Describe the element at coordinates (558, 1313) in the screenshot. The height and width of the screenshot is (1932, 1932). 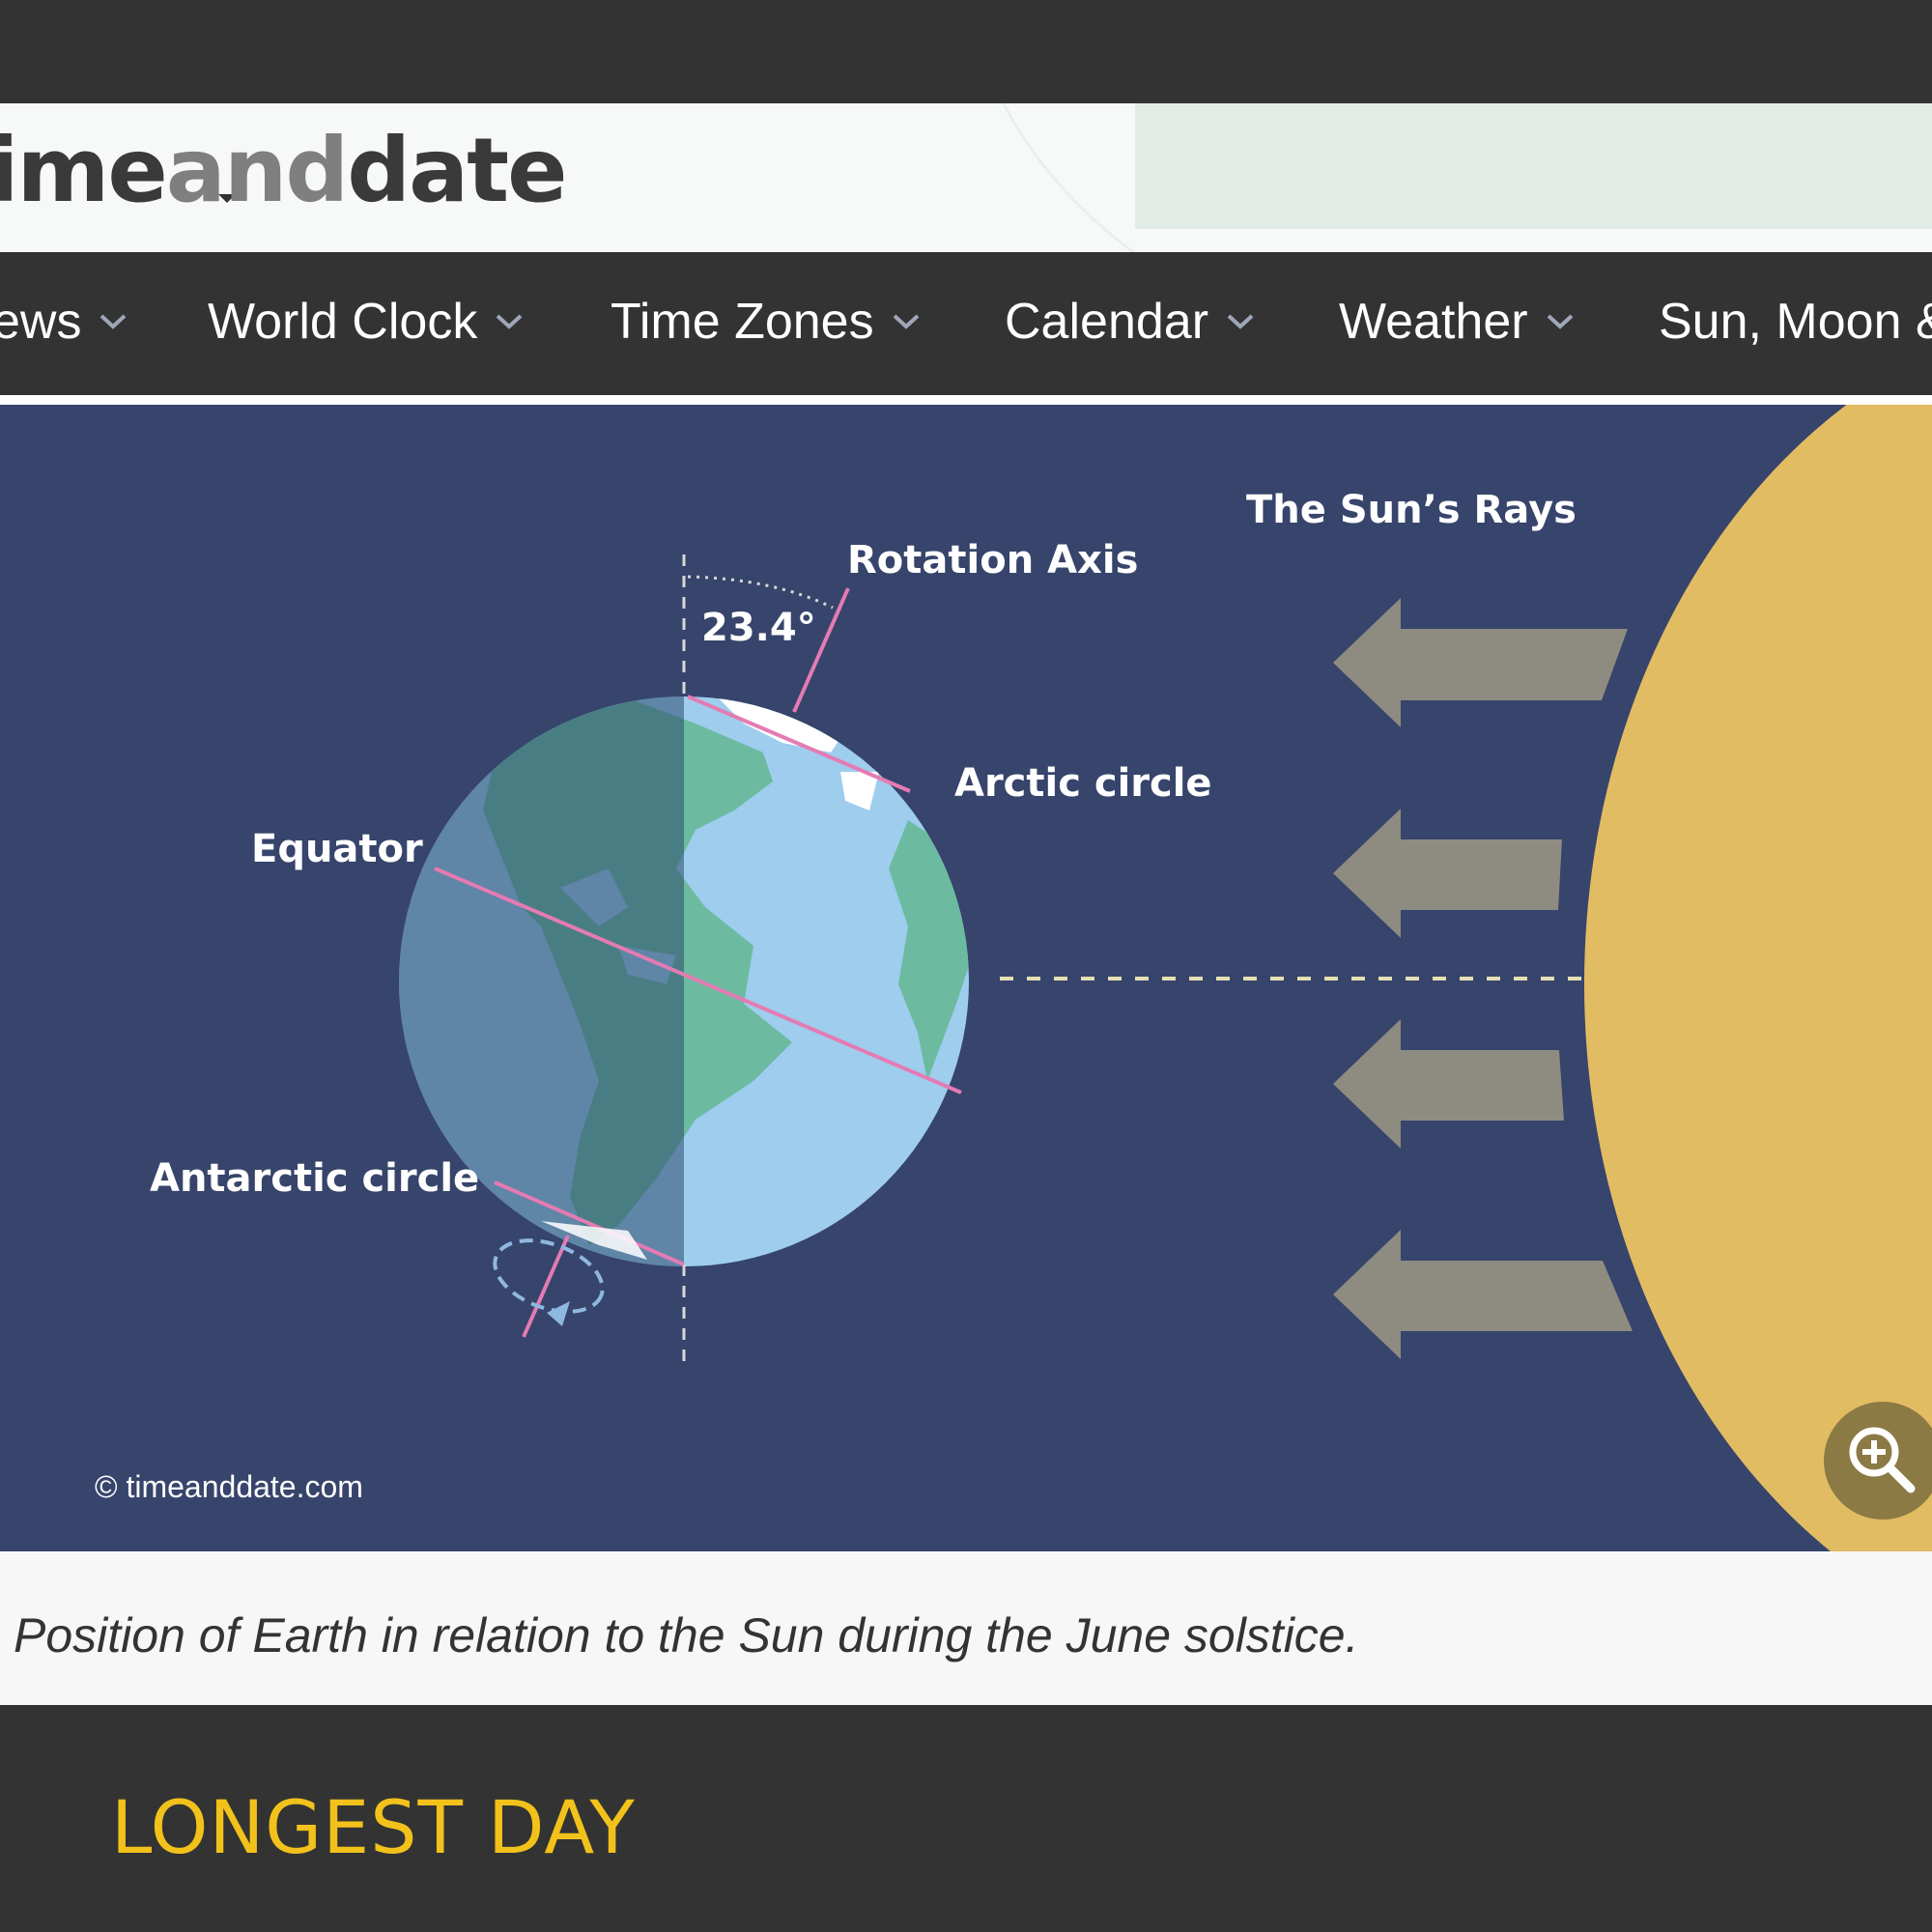
I see `rotation-arrow-icon` at that location.